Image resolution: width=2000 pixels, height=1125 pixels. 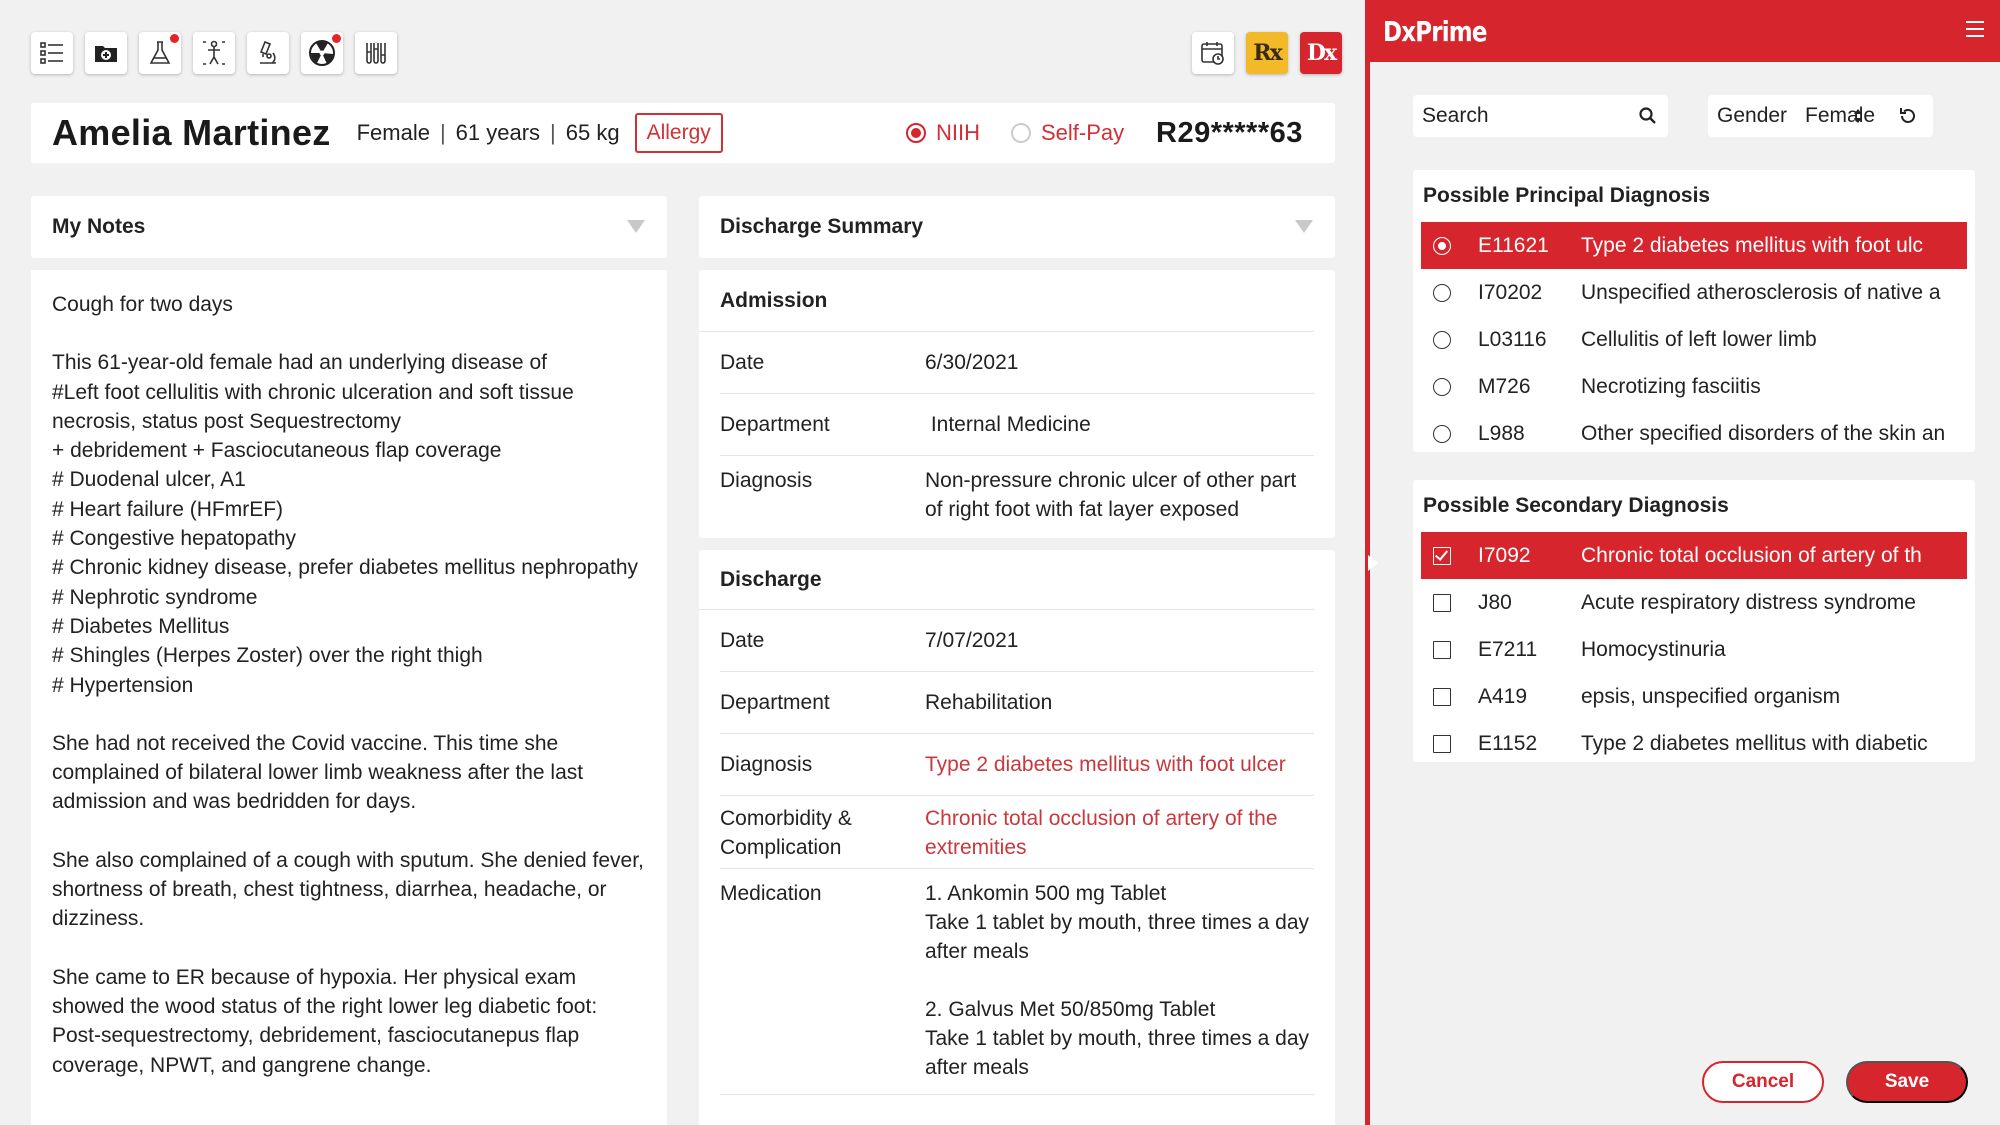 I want to click on tool-toolbar, so click(x=214, y=53).